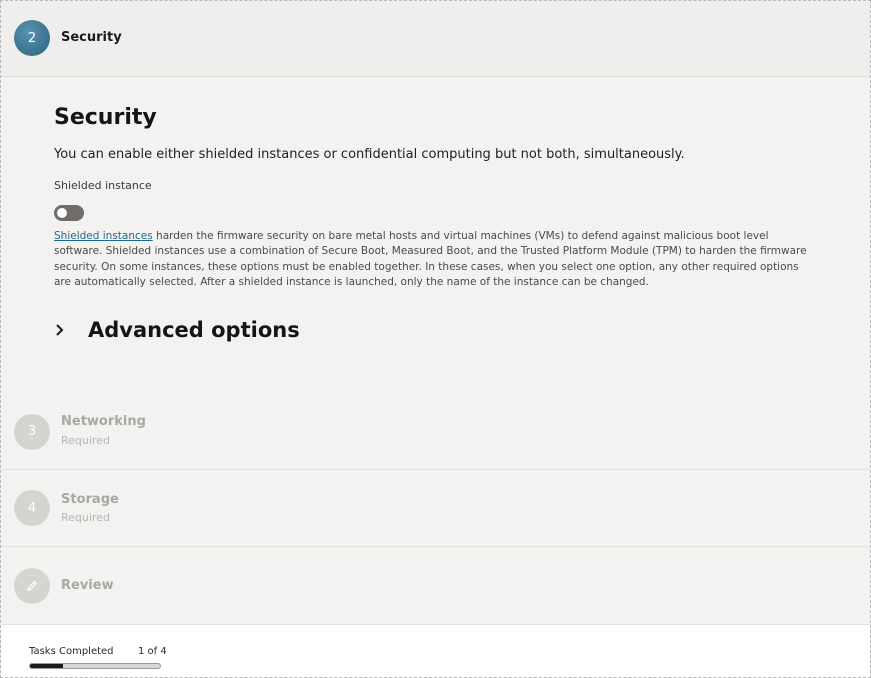 This screenshot has height=678, width=871. I want to click on step-name: Networking, so click(103, 421).